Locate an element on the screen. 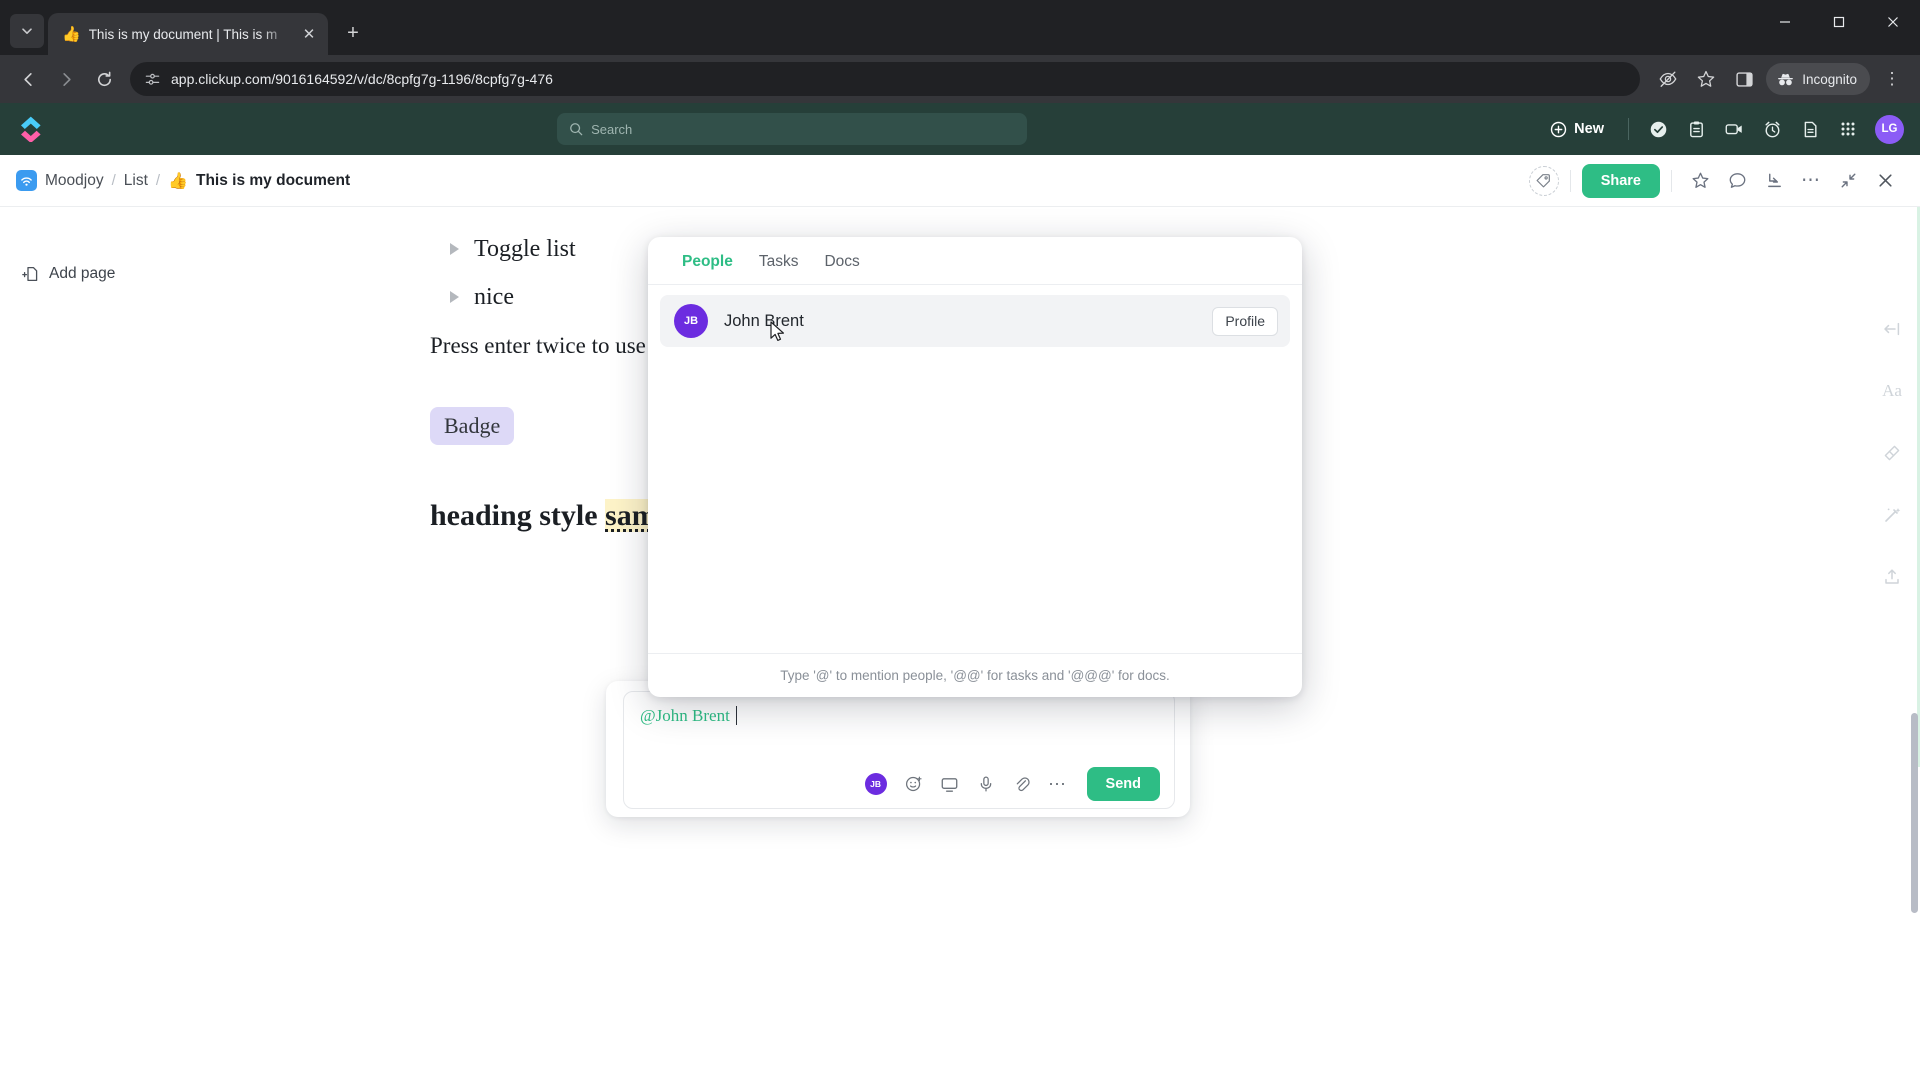 This screenshot has width=1920, height=1080. export-icon is located at coordinates (1892, 577).